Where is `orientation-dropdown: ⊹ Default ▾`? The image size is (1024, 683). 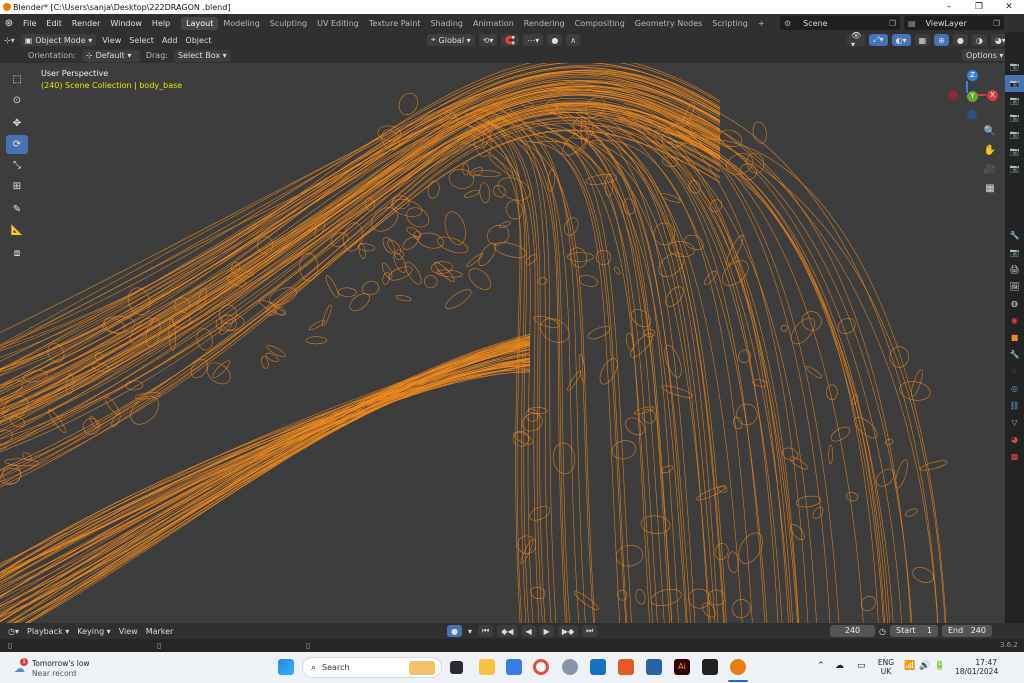
orientation-dropdown: ⊹ Default ▾ is located at coordinates (110, 55).